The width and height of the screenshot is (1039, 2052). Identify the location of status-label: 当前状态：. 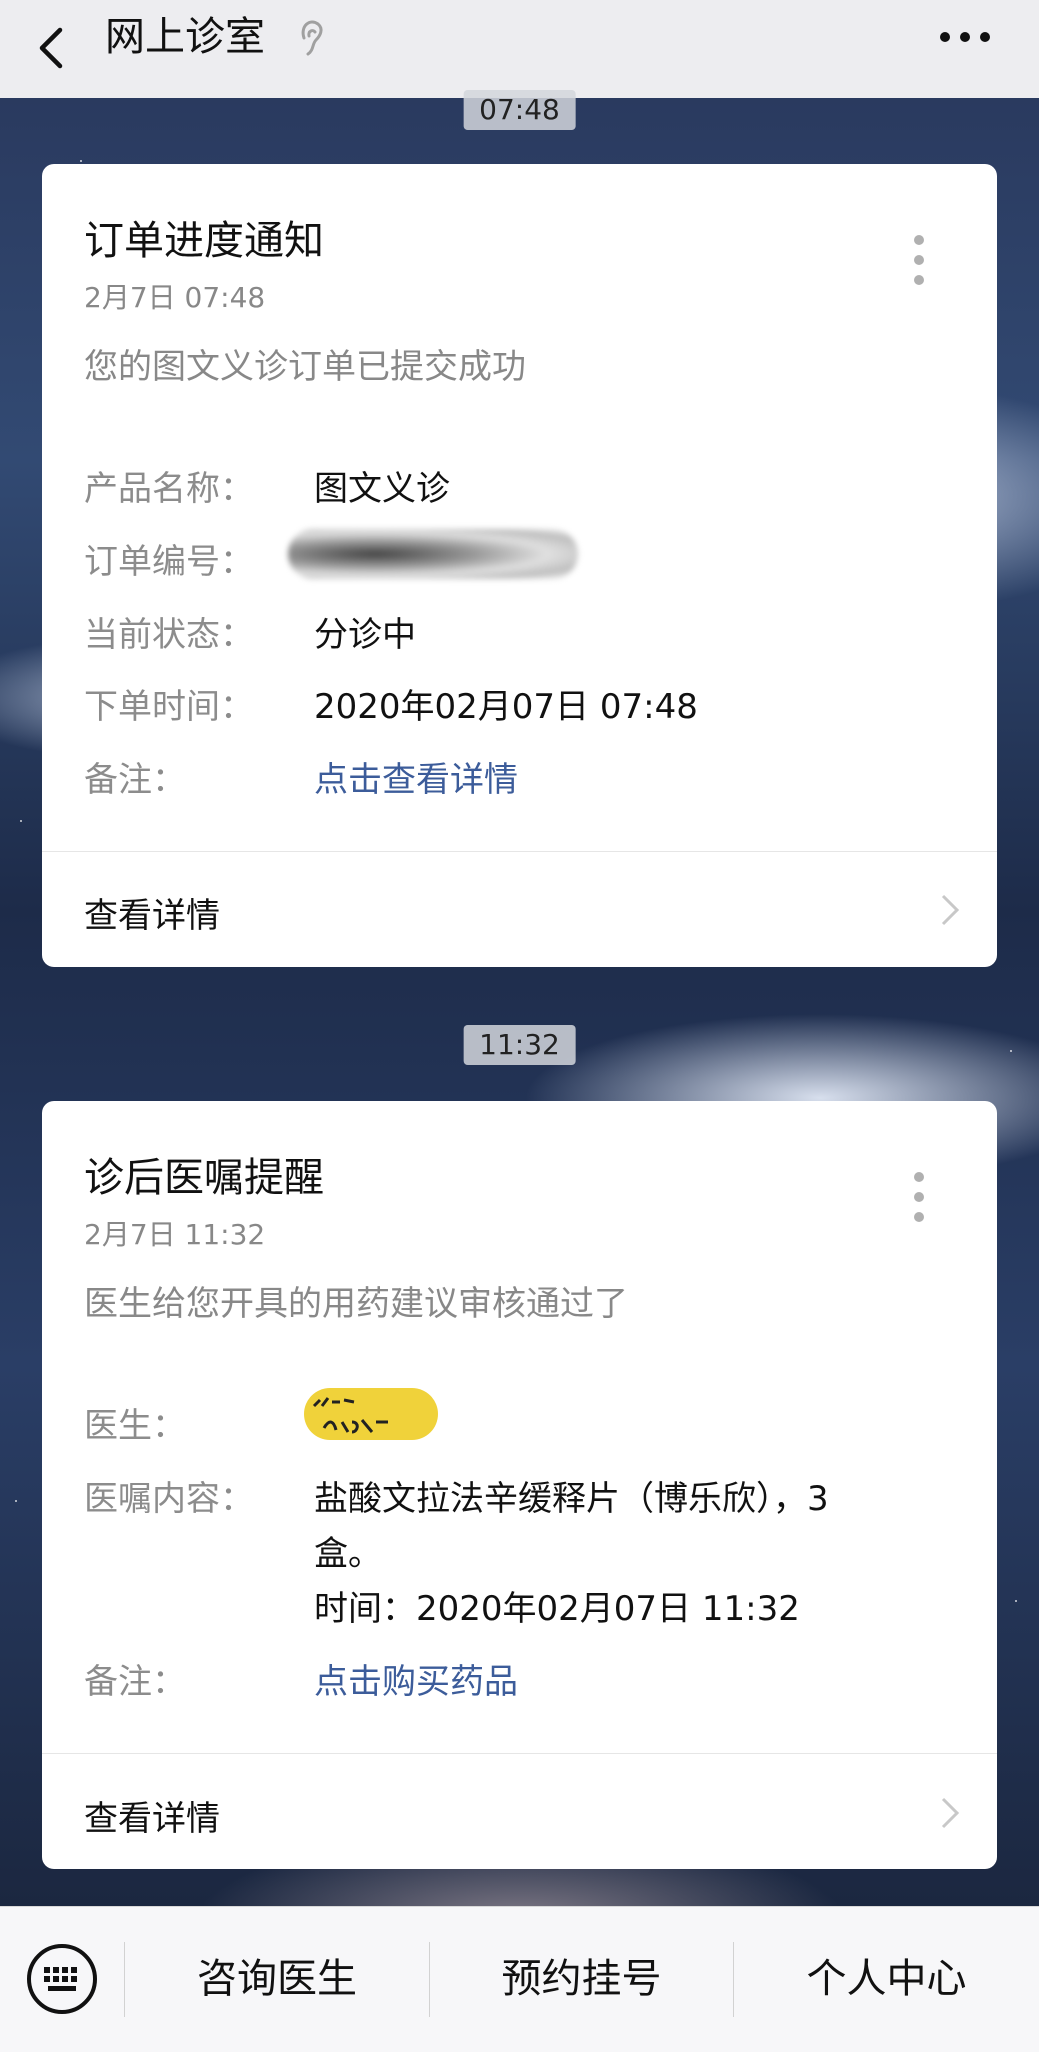
(169, 635).